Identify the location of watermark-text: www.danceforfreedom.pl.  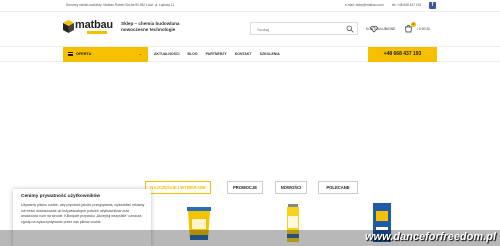
(430, 237).